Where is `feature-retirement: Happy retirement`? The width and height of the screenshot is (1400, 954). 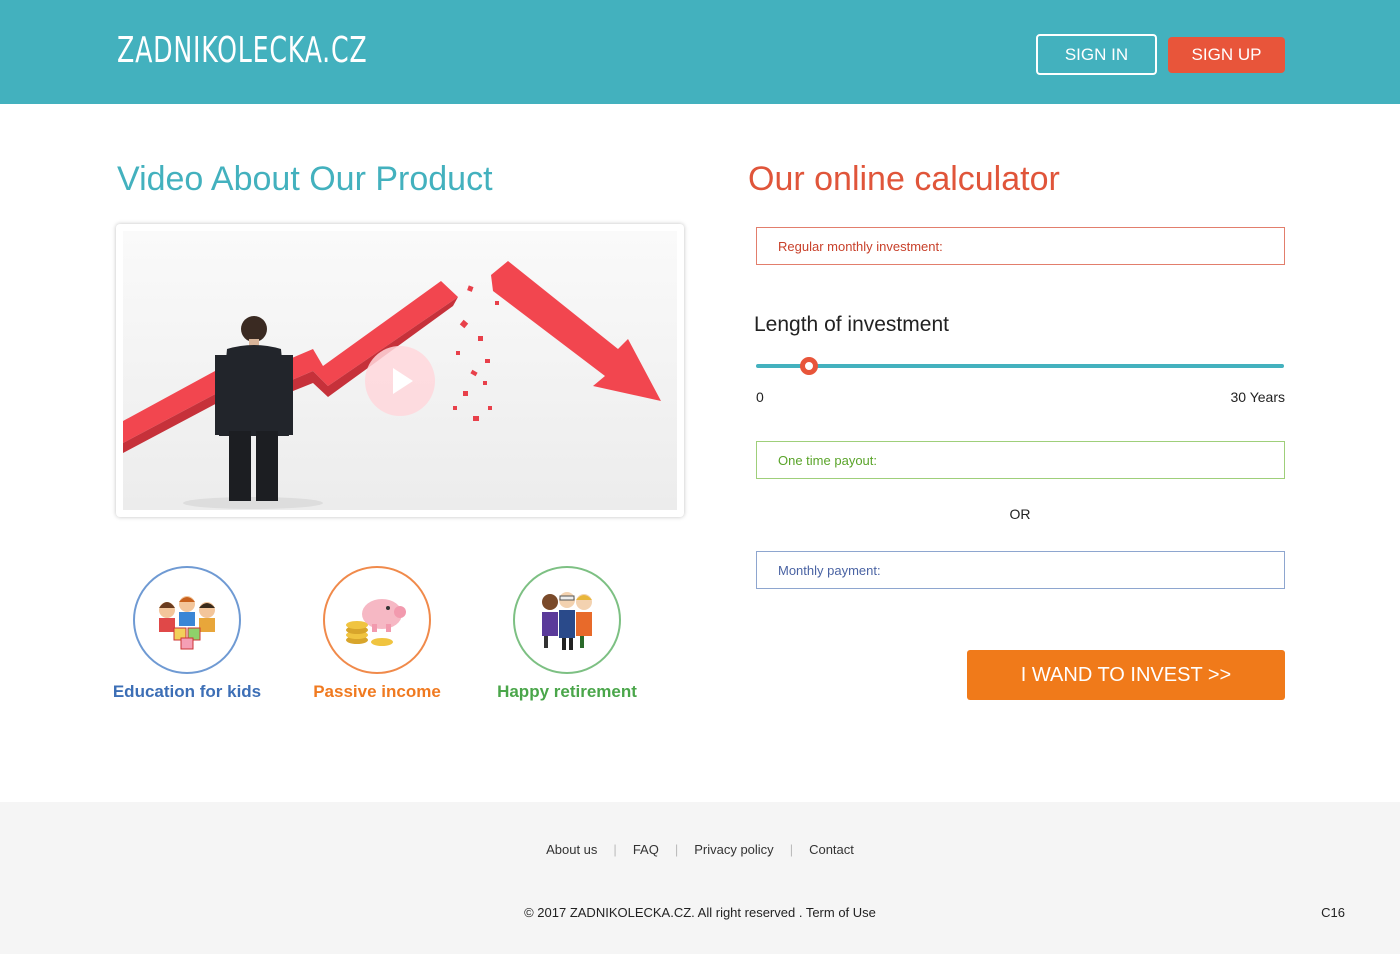 feature-retirement: Happy retirement is located at coordinates (567, 634).